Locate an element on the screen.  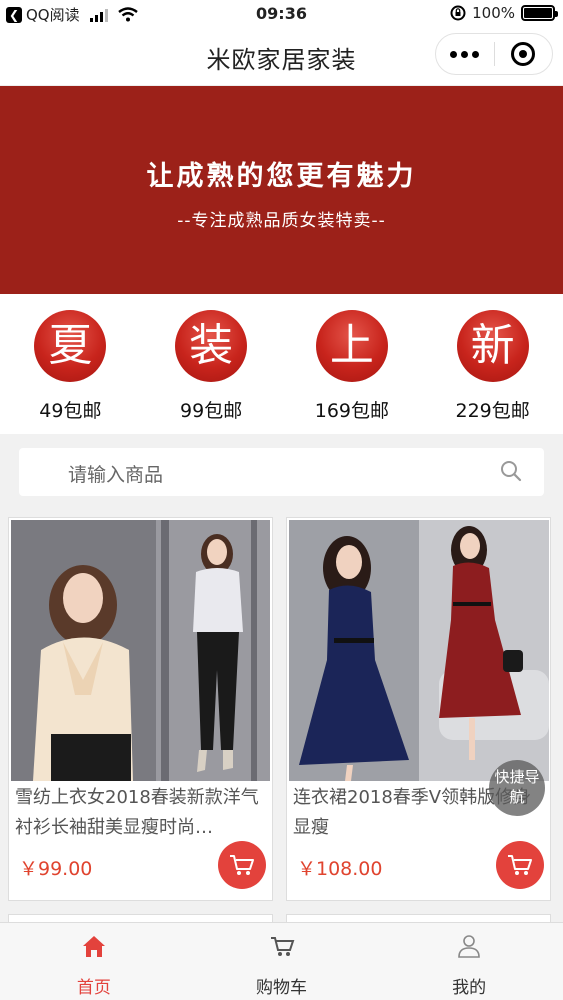
banner-subline: --专注成熟品质女装特卖-- is located at coordinates (281, 221).